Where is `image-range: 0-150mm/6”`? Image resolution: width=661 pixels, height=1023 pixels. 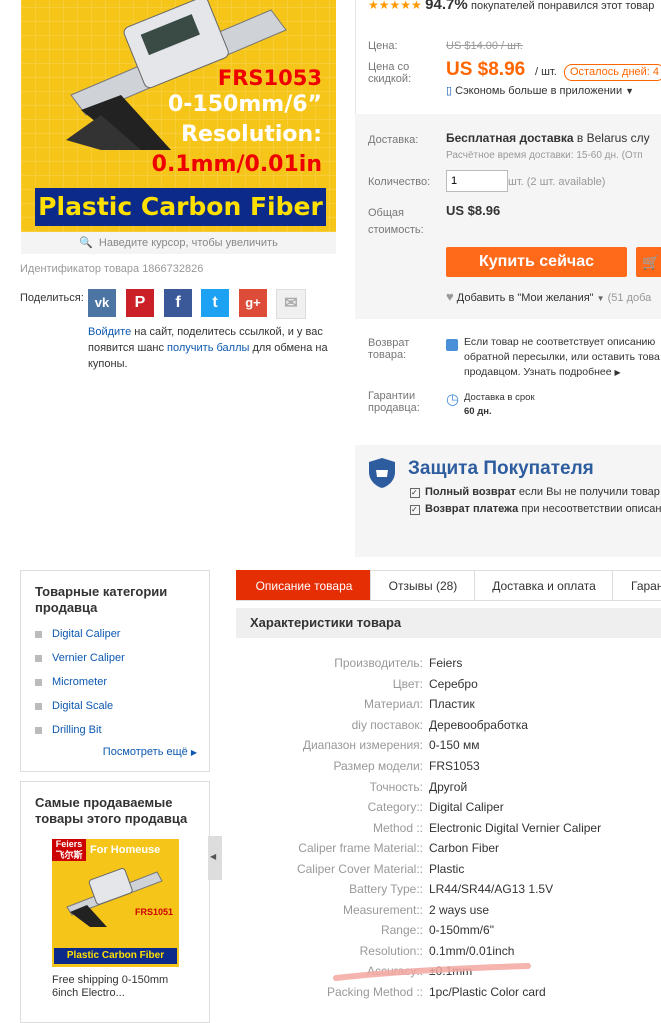
image-range: 0-150mm/6” is located at coordinates (244, 104).